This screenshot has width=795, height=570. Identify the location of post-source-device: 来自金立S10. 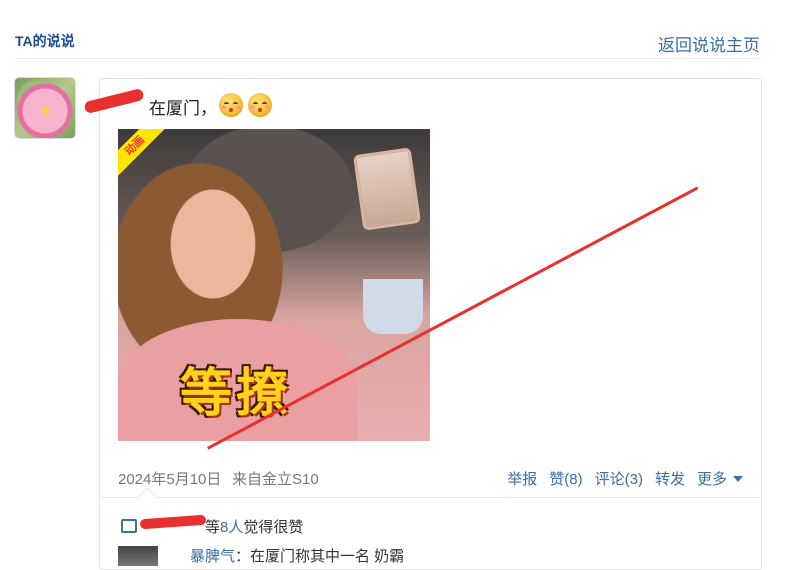
(275, 479).